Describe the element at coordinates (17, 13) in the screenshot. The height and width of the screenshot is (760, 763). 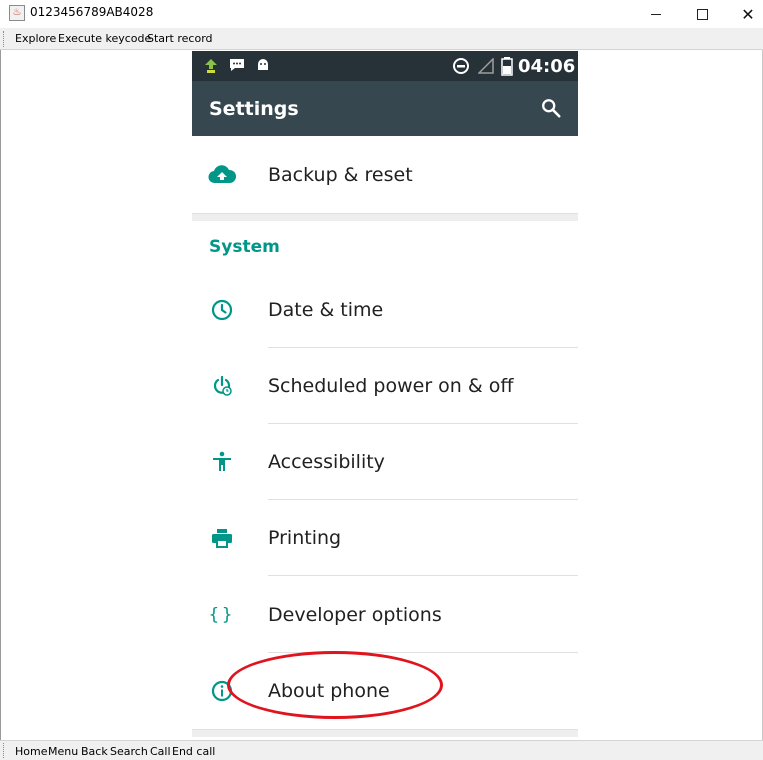
I see `java-app-icon: ♨` at that location.